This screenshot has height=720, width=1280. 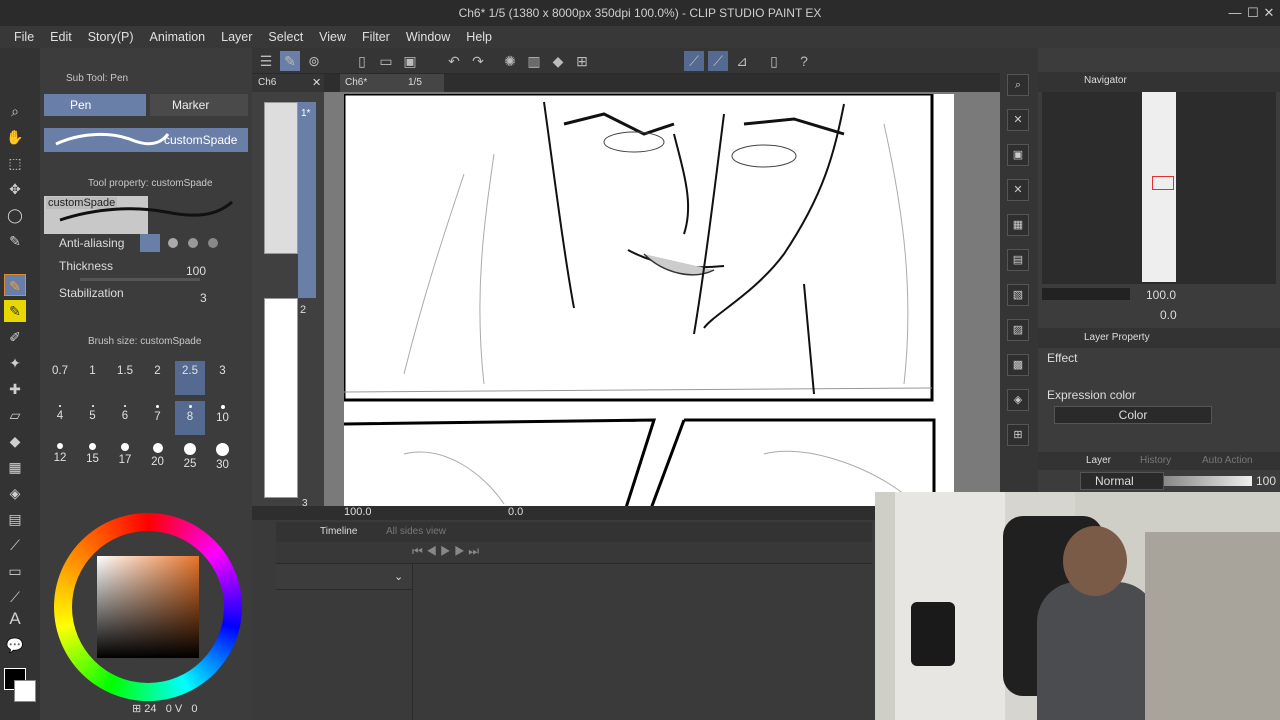 I want to click on blend-mode-select: Normal, so click(x=1122, y=481).